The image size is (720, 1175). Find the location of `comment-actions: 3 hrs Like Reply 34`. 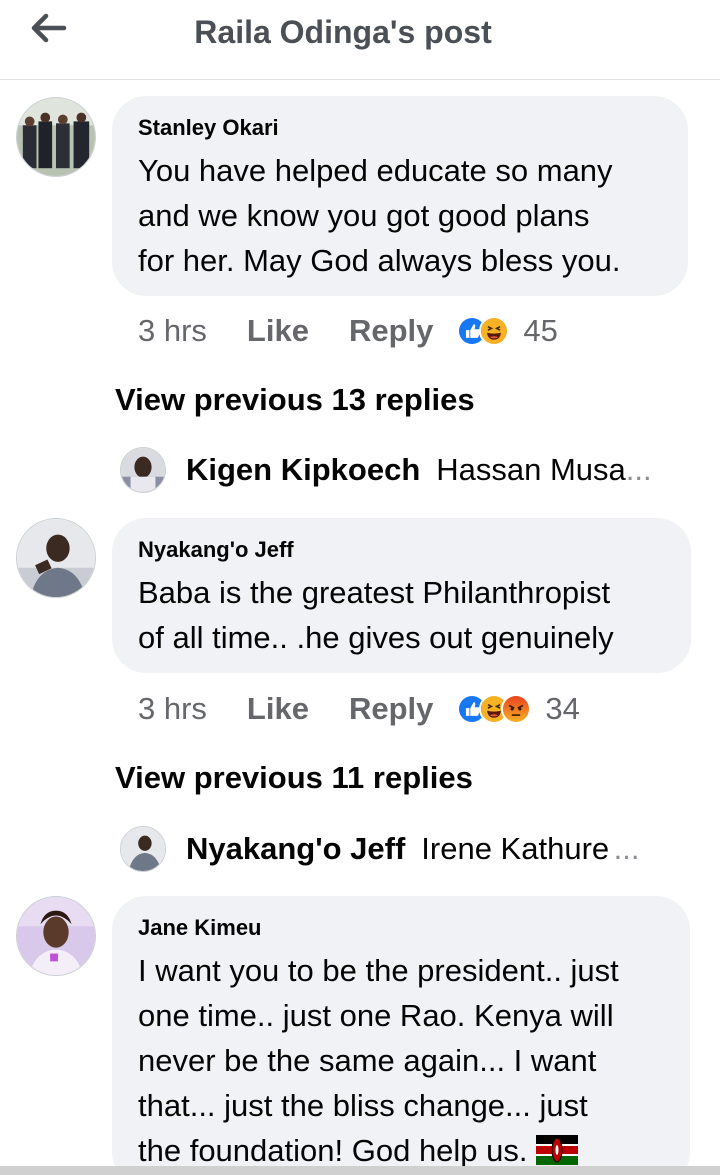

comment-actions: 3 hrs Like Reply 34 is located at coordinates (359, 709).